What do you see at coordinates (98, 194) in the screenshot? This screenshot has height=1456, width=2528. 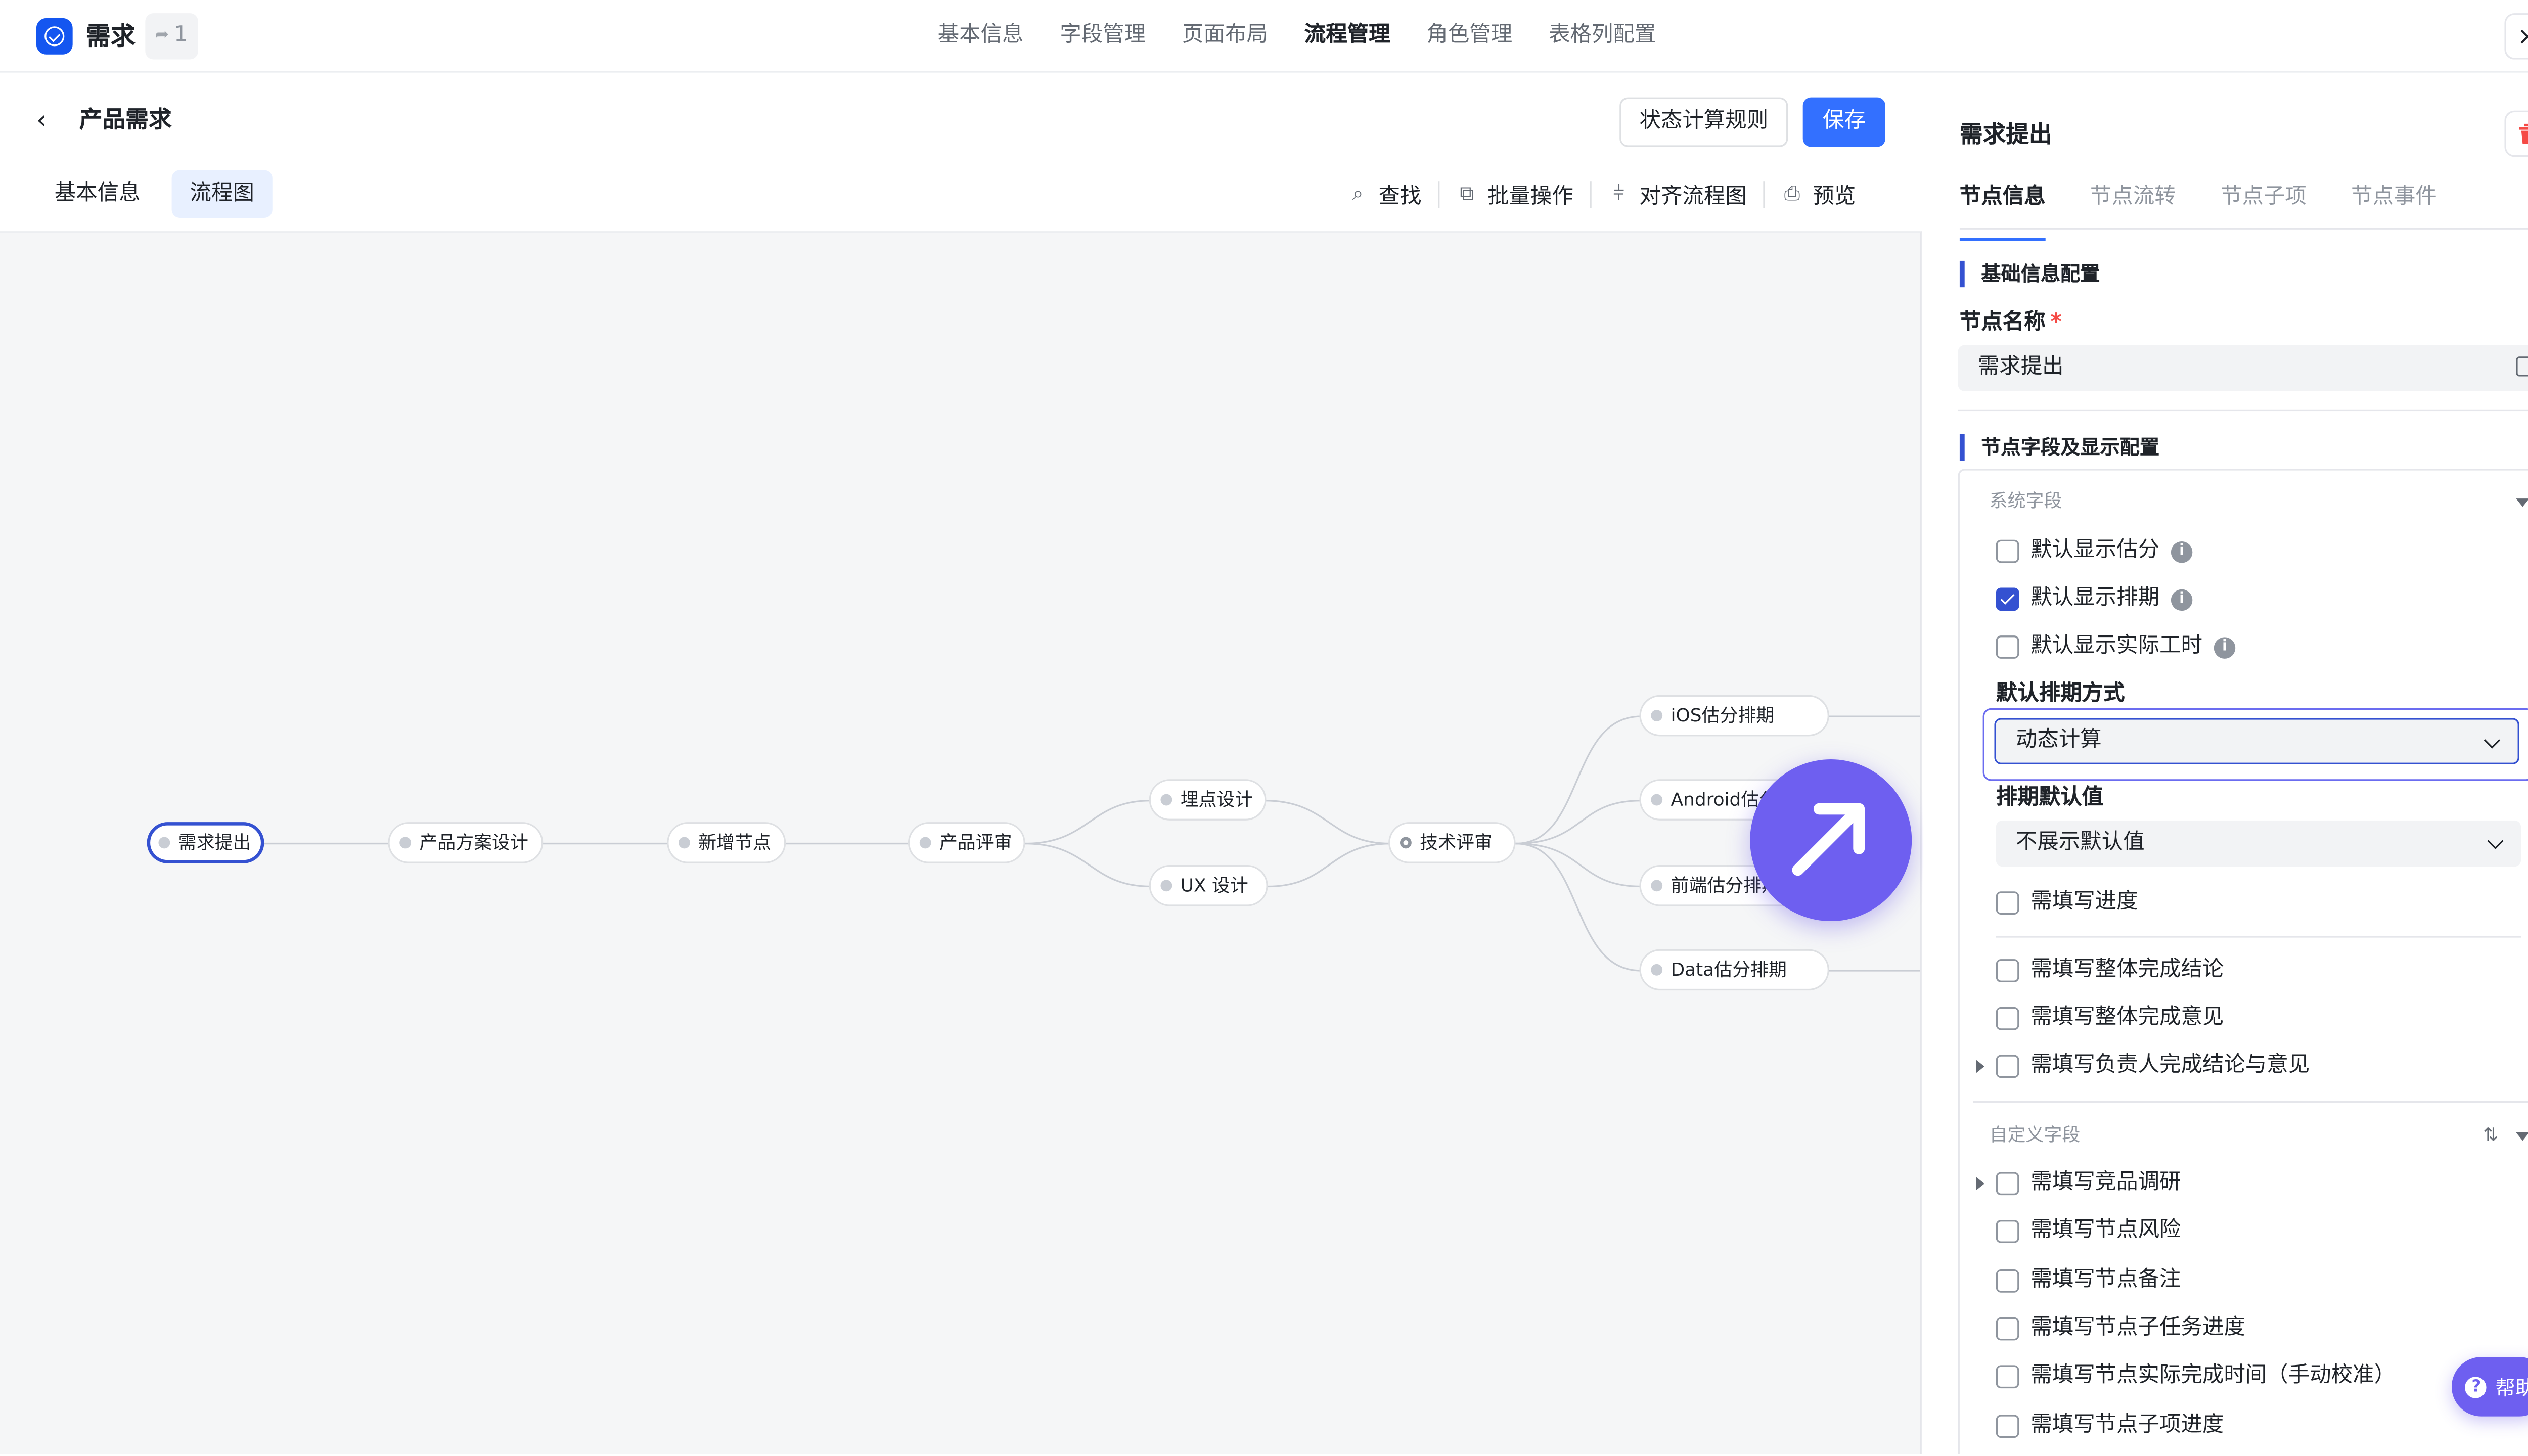 I see `subtab-basic-info: 基本信息` at bounding box center [98, 194].